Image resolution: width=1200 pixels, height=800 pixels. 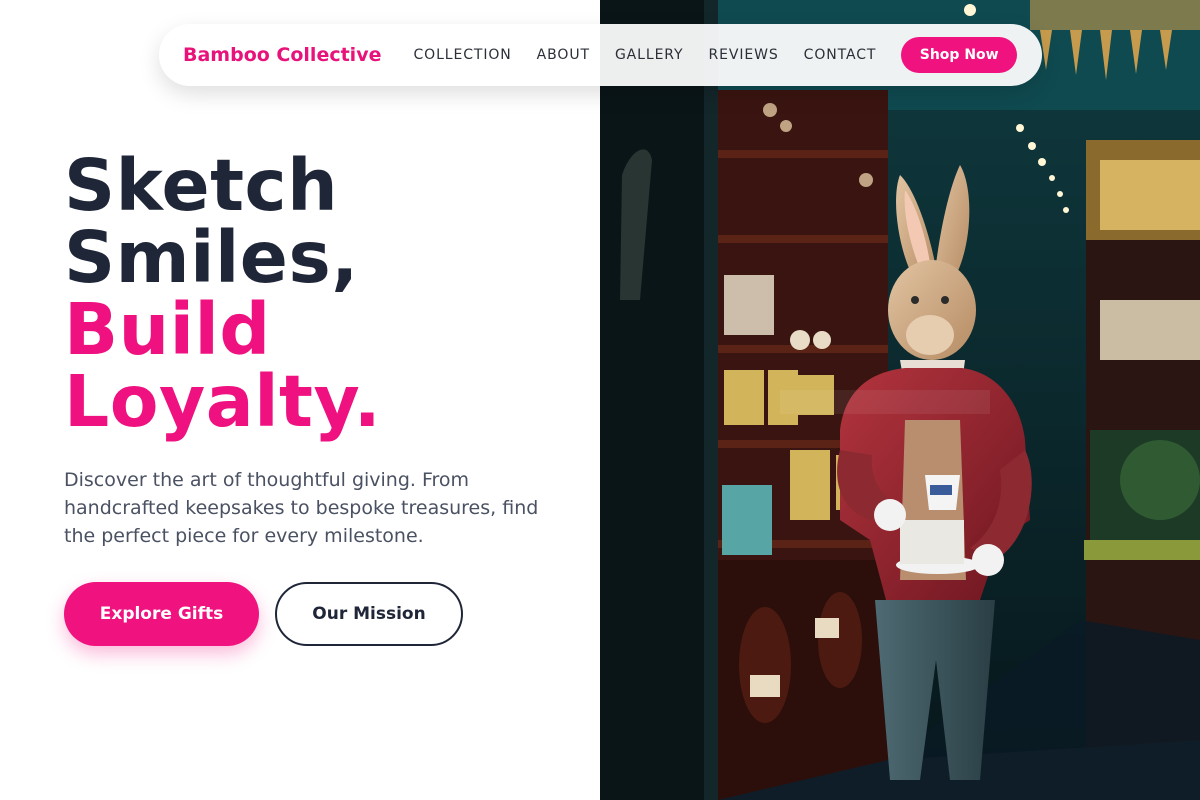 What do you see at coordinates (563, 55) in the screenshot?
I see `nav-link-about: ABOUT` at bounding box center [563, 55].